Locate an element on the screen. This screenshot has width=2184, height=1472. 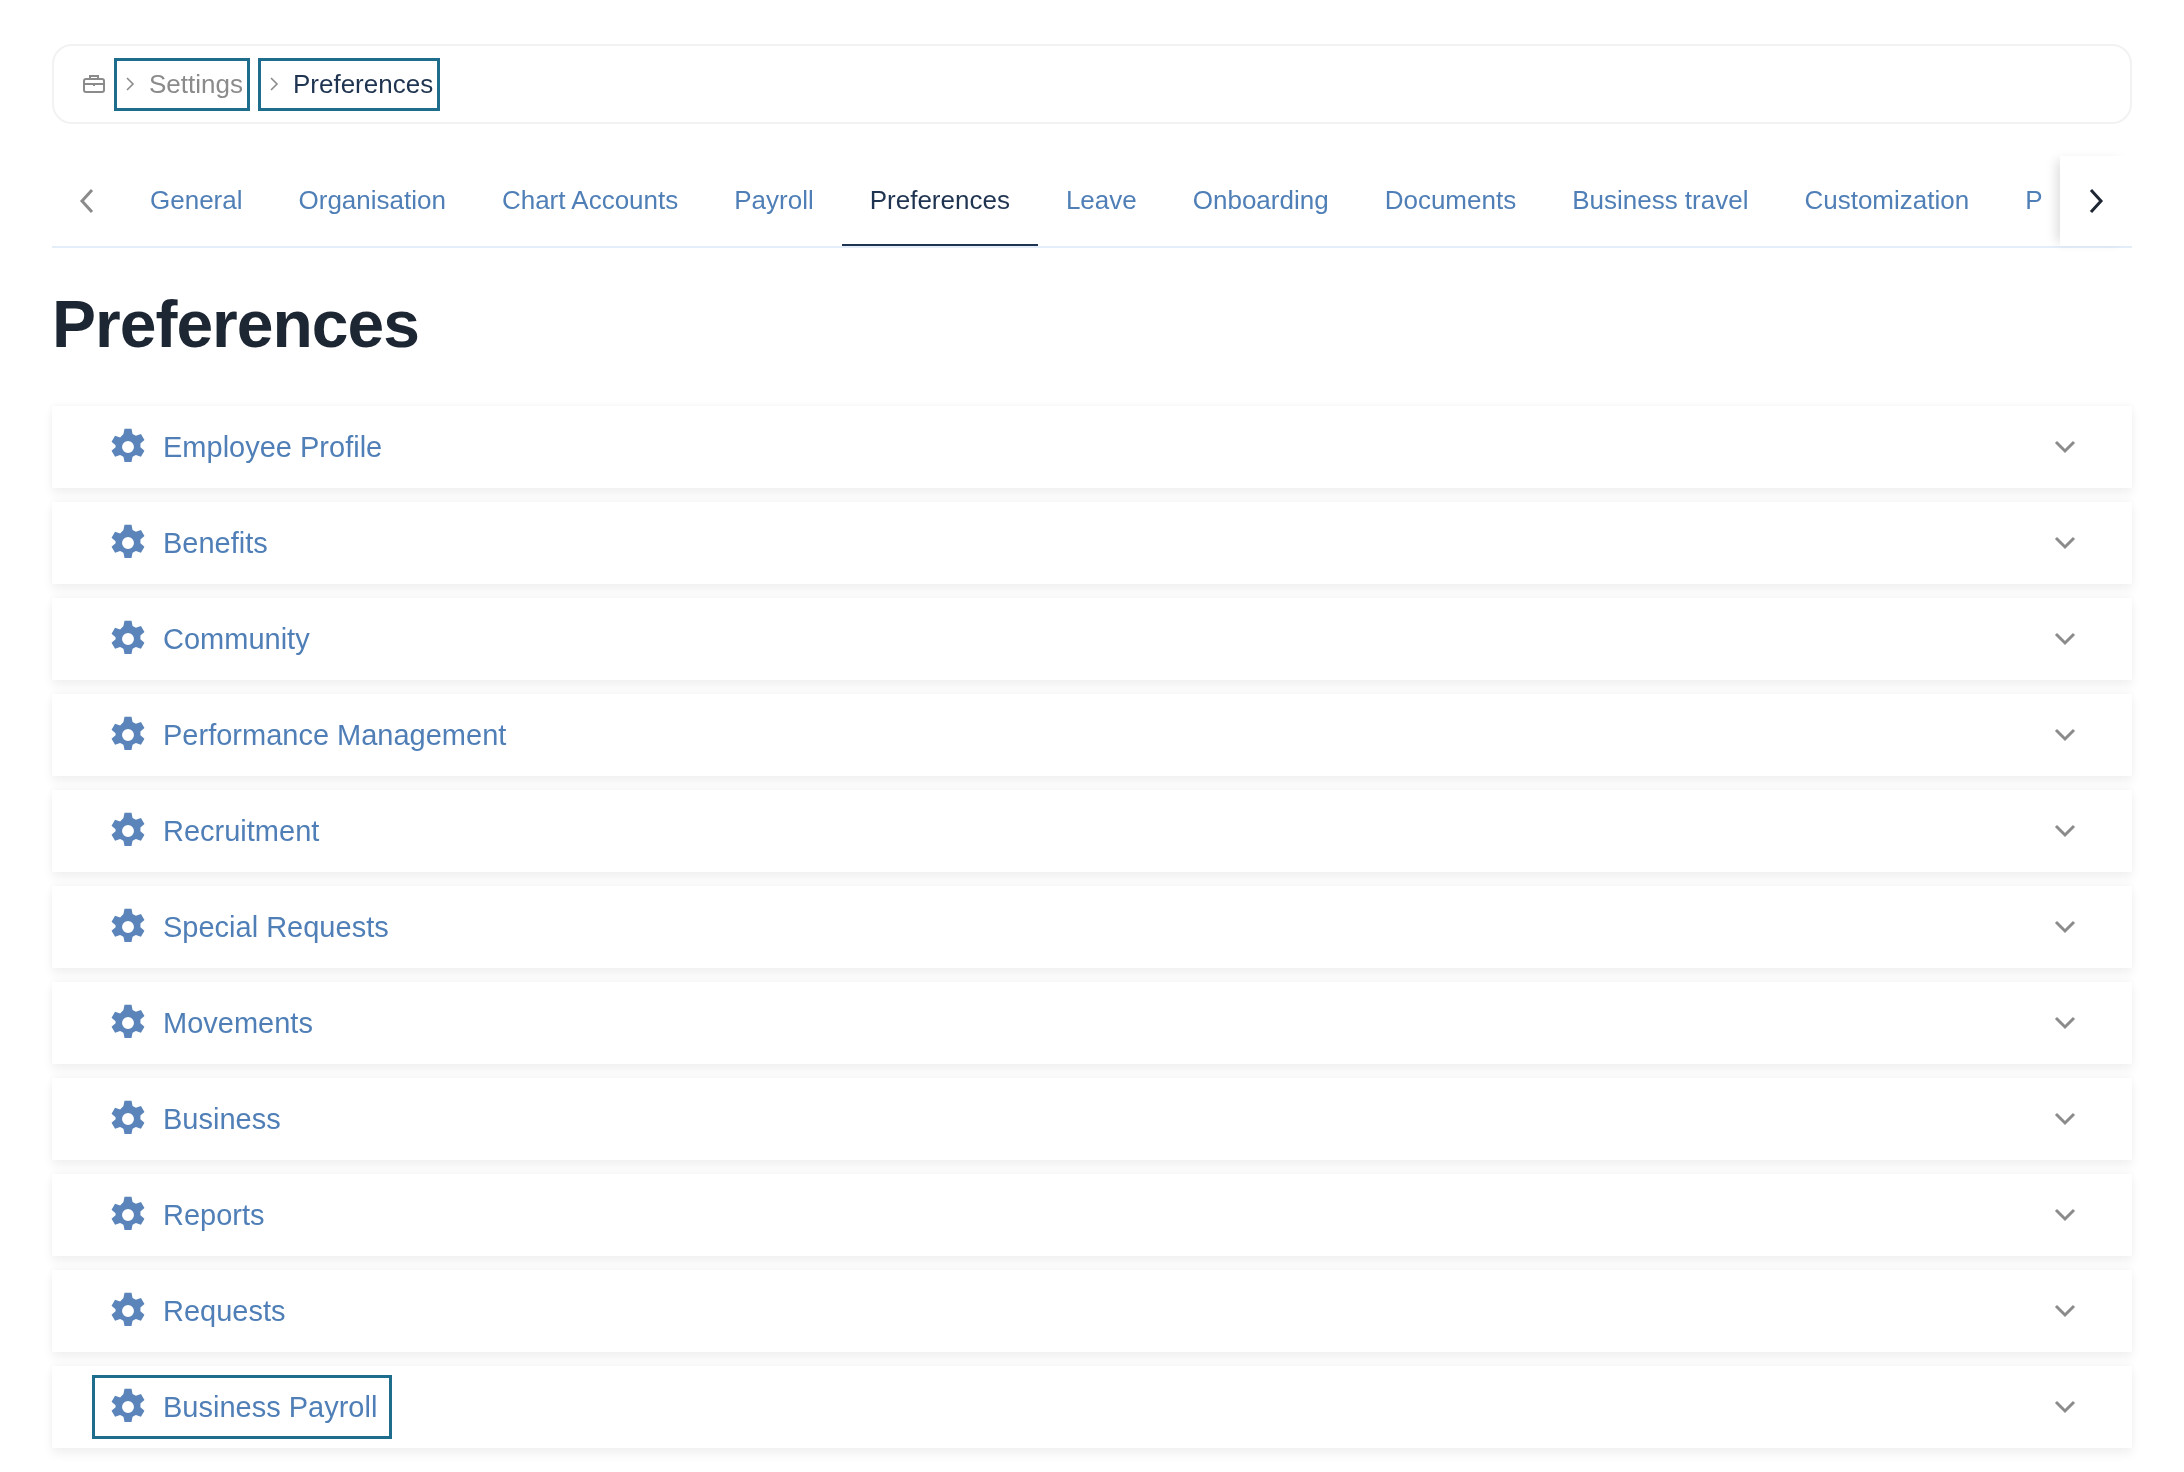
accordion-header: Employee Profile is located at coordinates (1092, 447).